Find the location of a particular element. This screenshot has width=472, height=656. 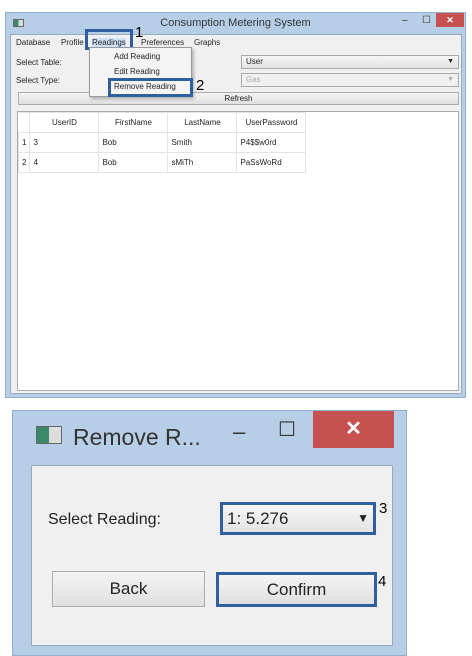

column-header: UserPassword is located at coordinates (271, 122).